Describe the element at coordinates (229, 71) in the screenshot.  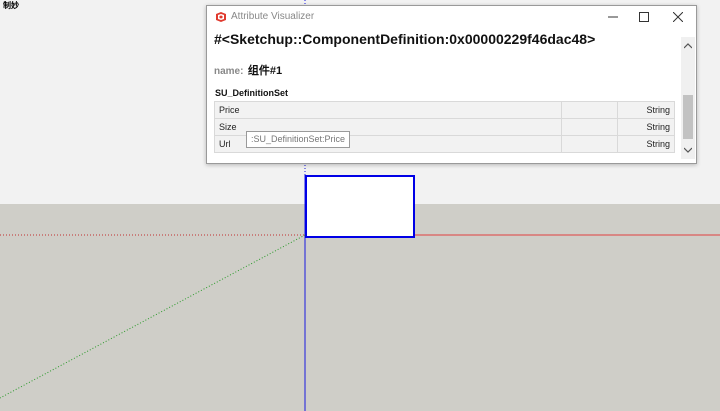
I see `name-label: name:` at that location.